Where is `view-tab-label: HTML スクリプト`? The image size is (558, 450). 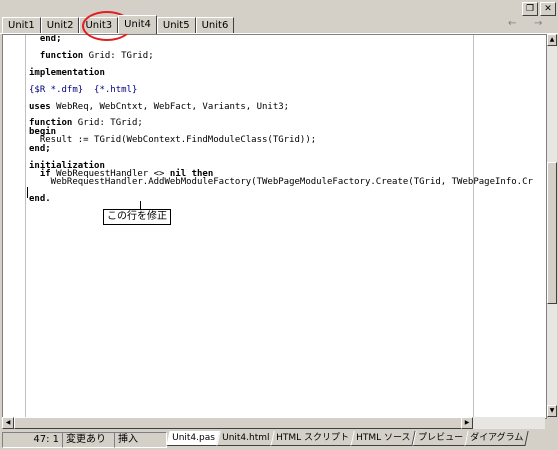
view-tab-label: HTML スクリプト is located at coordinates (313, 438).